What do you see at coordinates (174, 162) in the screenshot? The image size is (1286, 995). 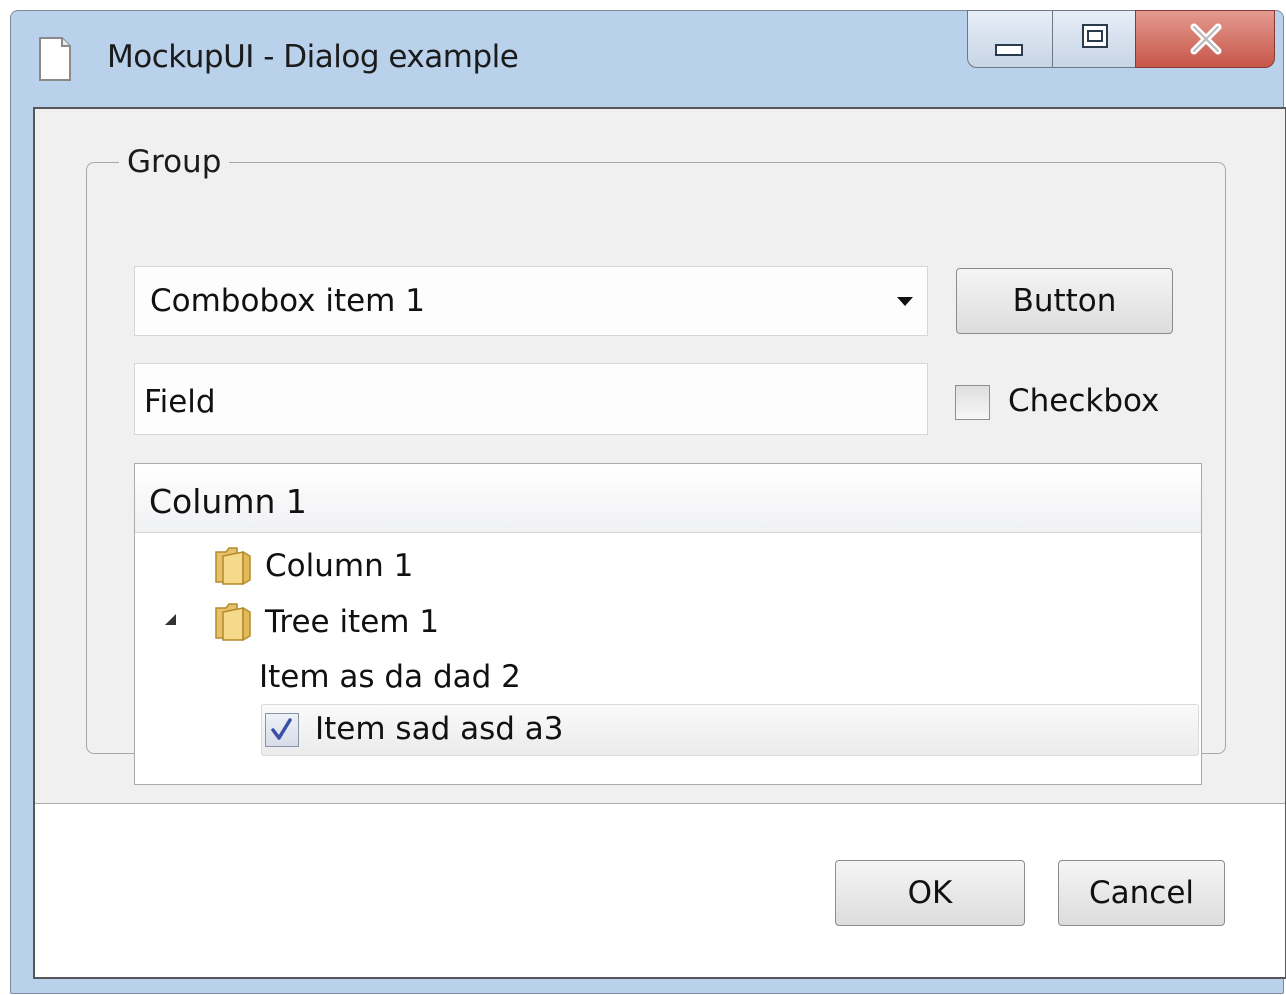 I see `group-label: Group` at bounding box center [174, 162].